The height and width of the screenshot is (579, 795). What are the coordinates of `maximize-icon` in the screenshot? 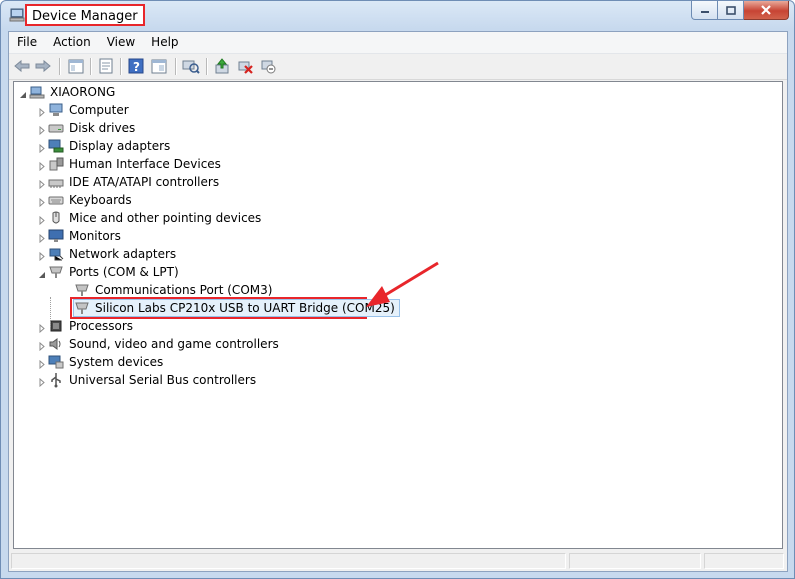 It's located at (730, 10).